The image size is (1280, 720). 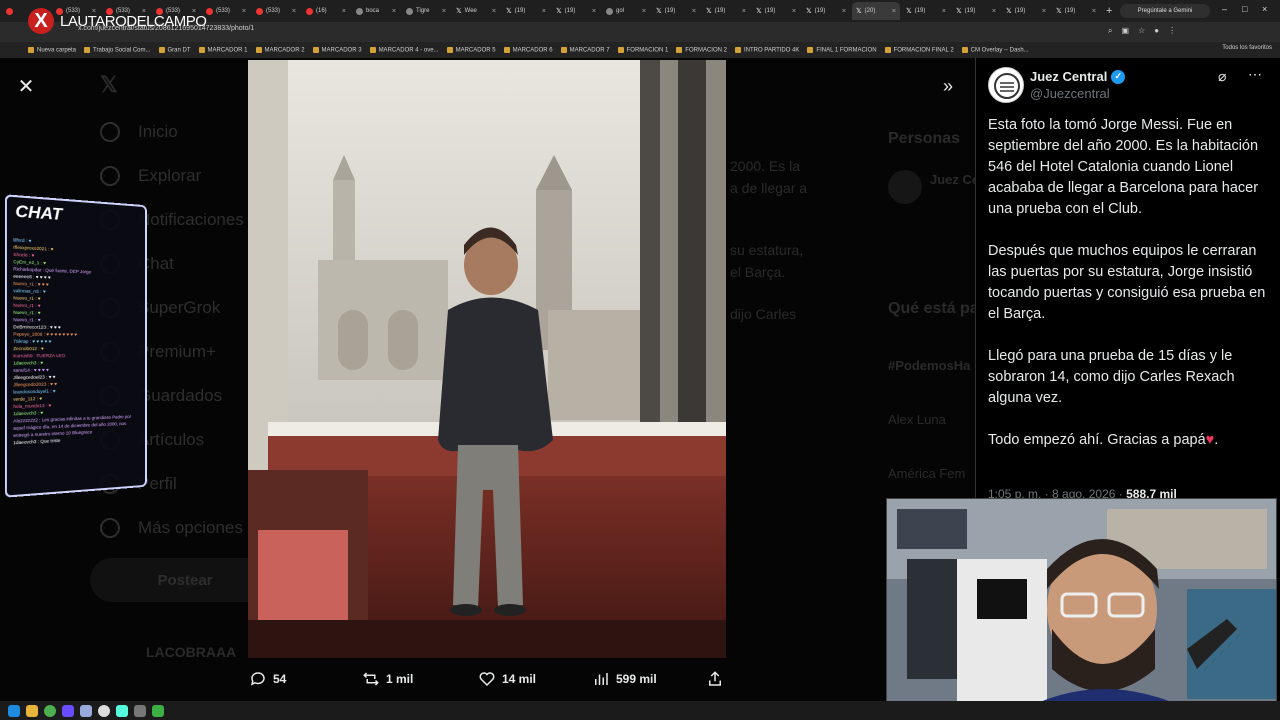 What do you see at coordinates (1224, 9) in the screenshot?
I see `minimize-button: –` at bounding box center [1224, 9].